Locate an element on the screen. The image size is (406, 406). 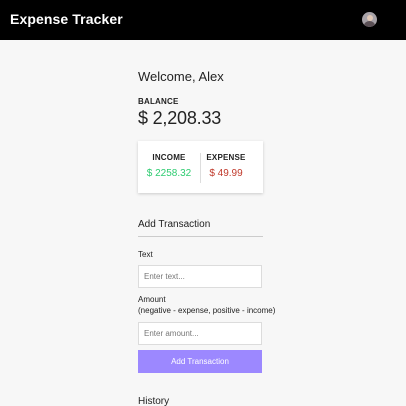
top-bar: Expense Tracker is located at coordinates (203, 20).